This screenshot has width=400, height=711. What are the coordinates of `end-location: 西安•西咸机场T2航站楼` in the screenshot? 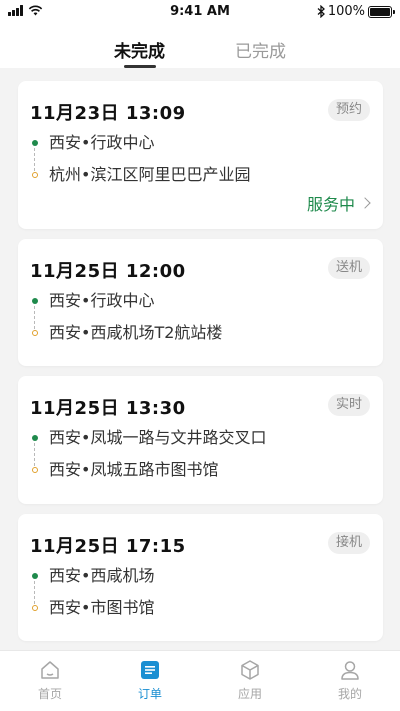 It's located at (200, 336).